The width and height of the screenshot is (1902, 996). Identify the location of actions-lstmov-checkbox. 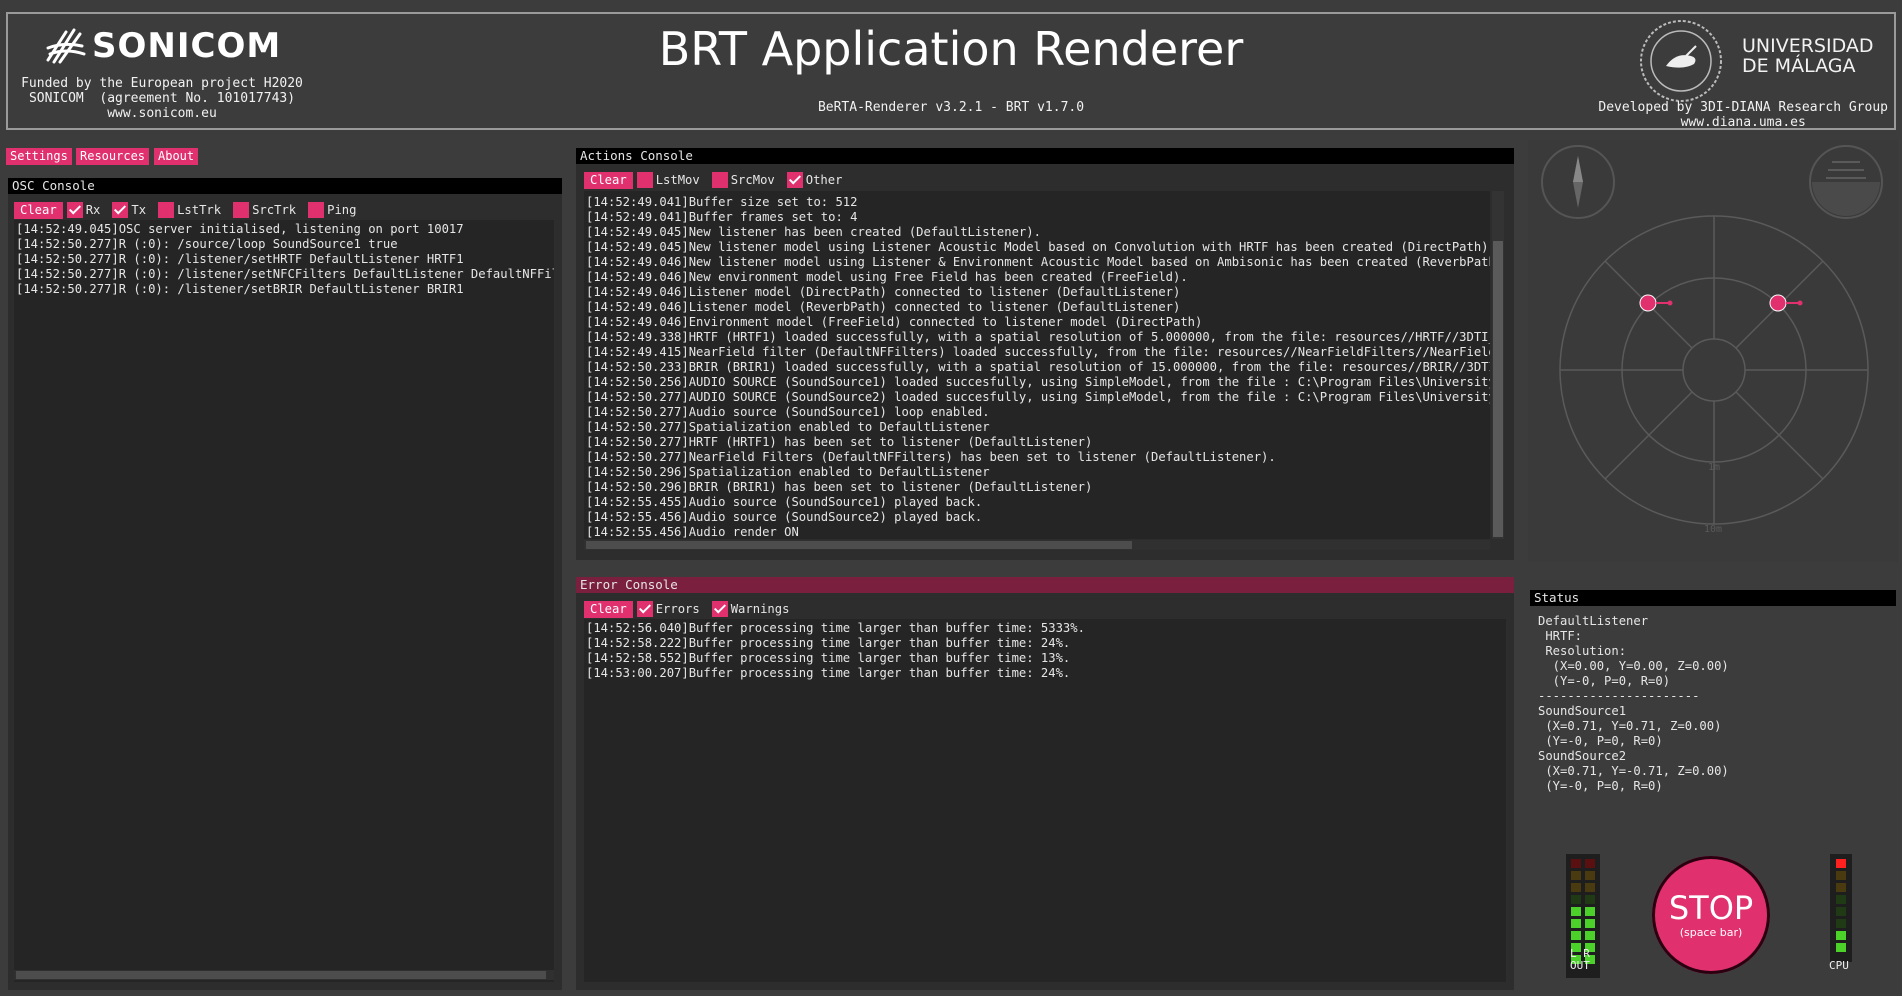
(644, 180).